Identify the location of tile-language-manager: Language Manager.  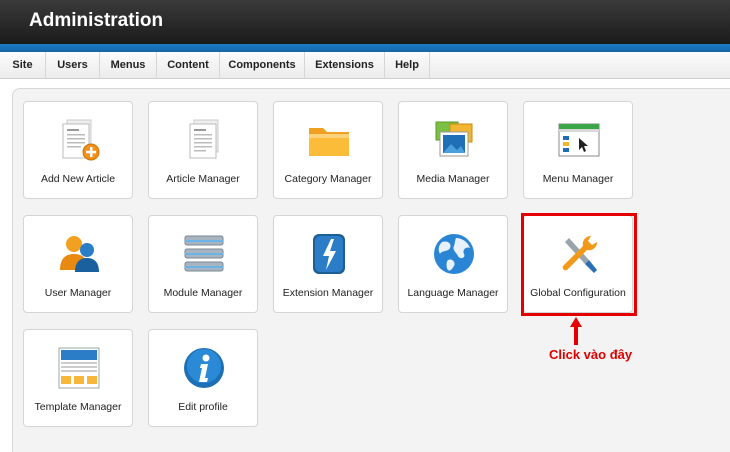
(453, 264).